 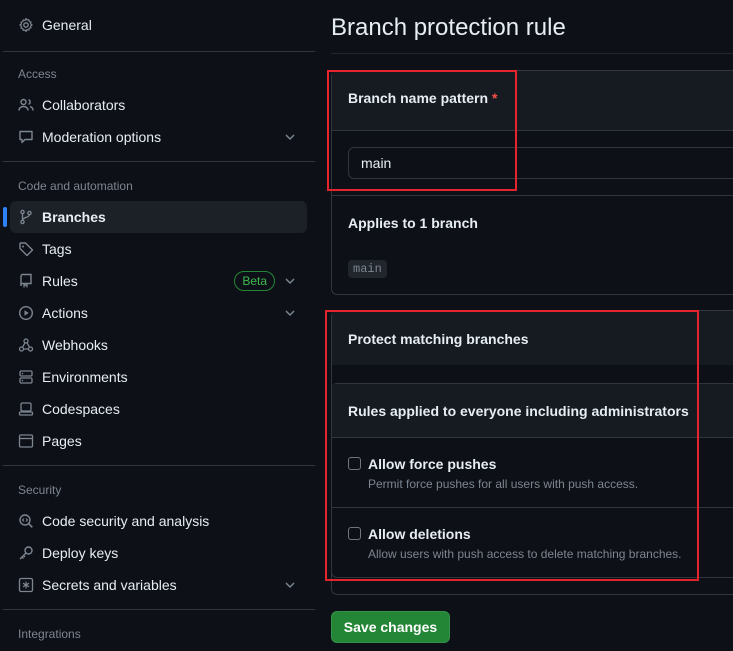 What do you see at coordinates (26, 281) in the screenshot?
I see `repo-push-icon` at bounding box center [26, 281].